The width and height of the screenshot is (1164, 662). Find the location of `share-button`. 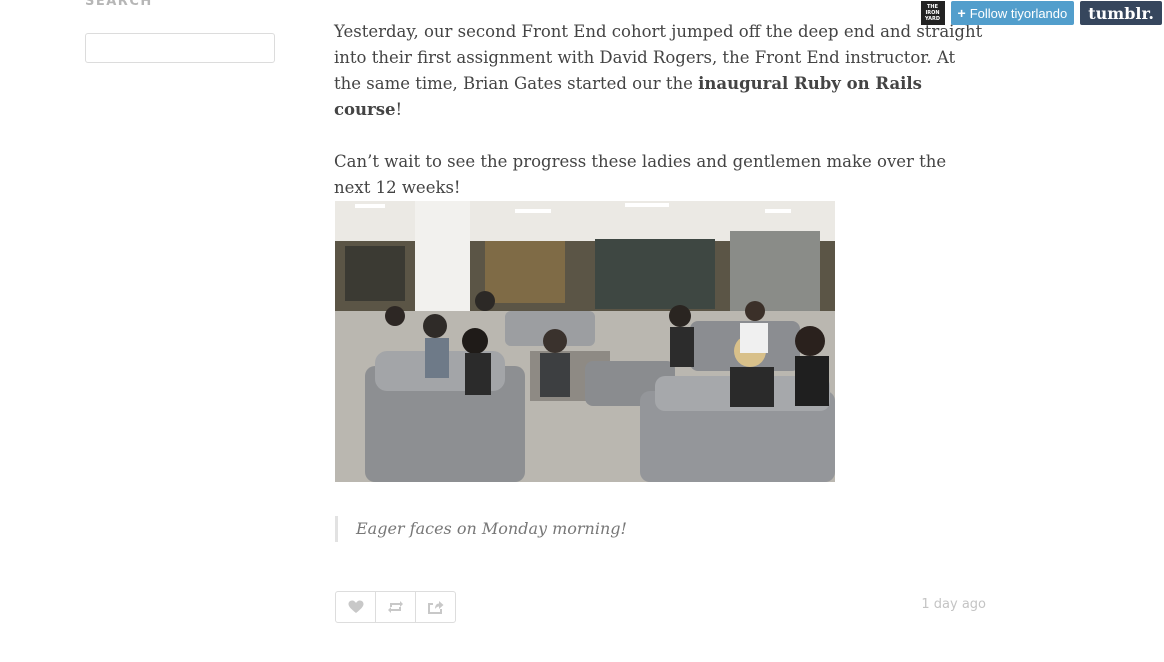

share-button is located at coordinates (435, 607).